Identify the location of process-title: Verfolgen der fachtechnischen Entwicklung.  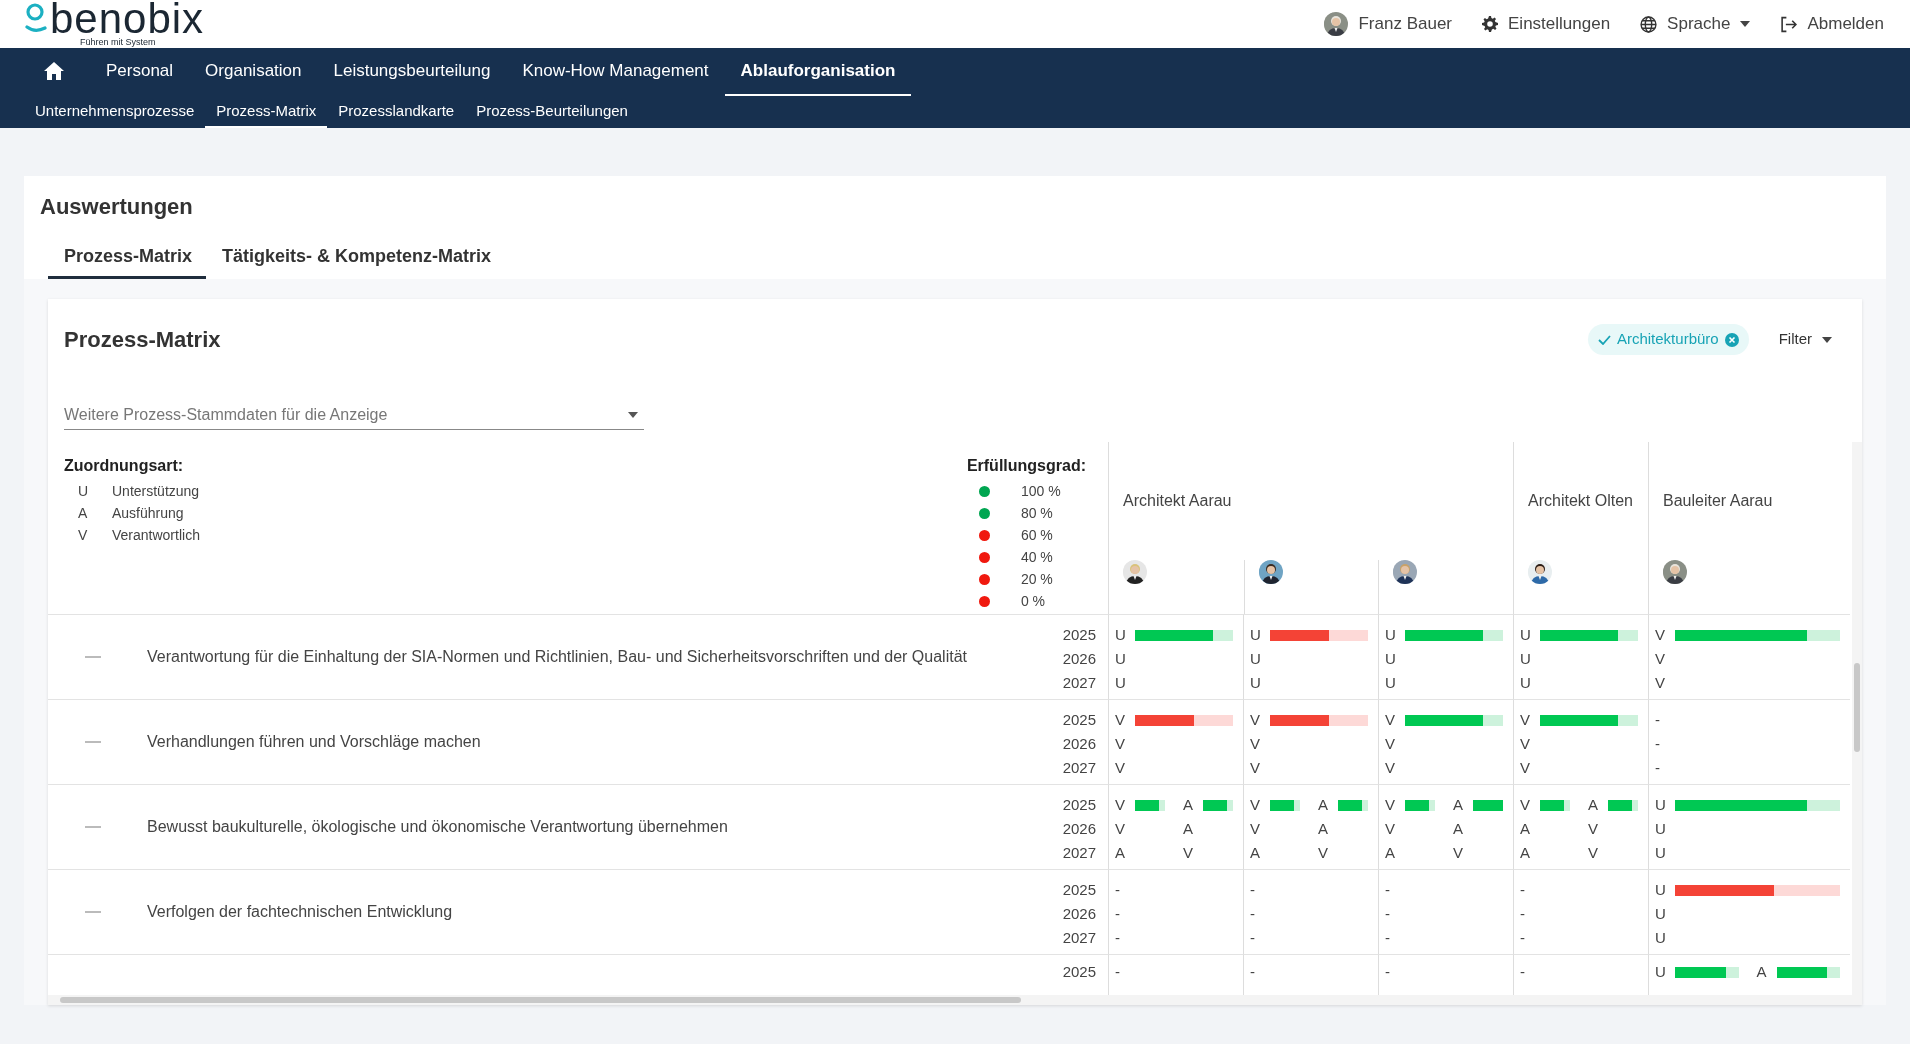
(300, 912).